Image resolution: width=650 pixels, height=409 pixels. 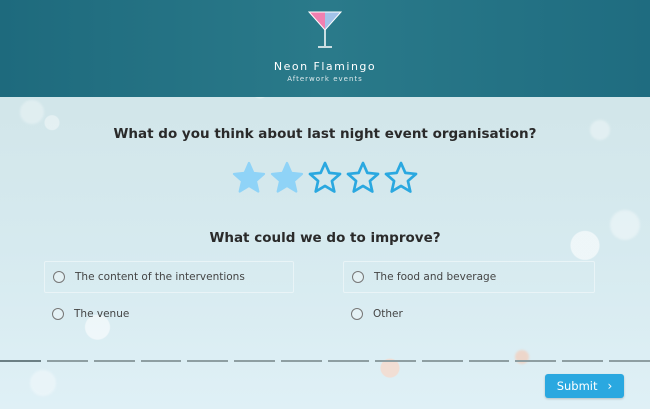 What do you see at coordinates (435, 277) in the screenshot?
I see `option-label: The food and beverage` at bounding box center [435, 277].